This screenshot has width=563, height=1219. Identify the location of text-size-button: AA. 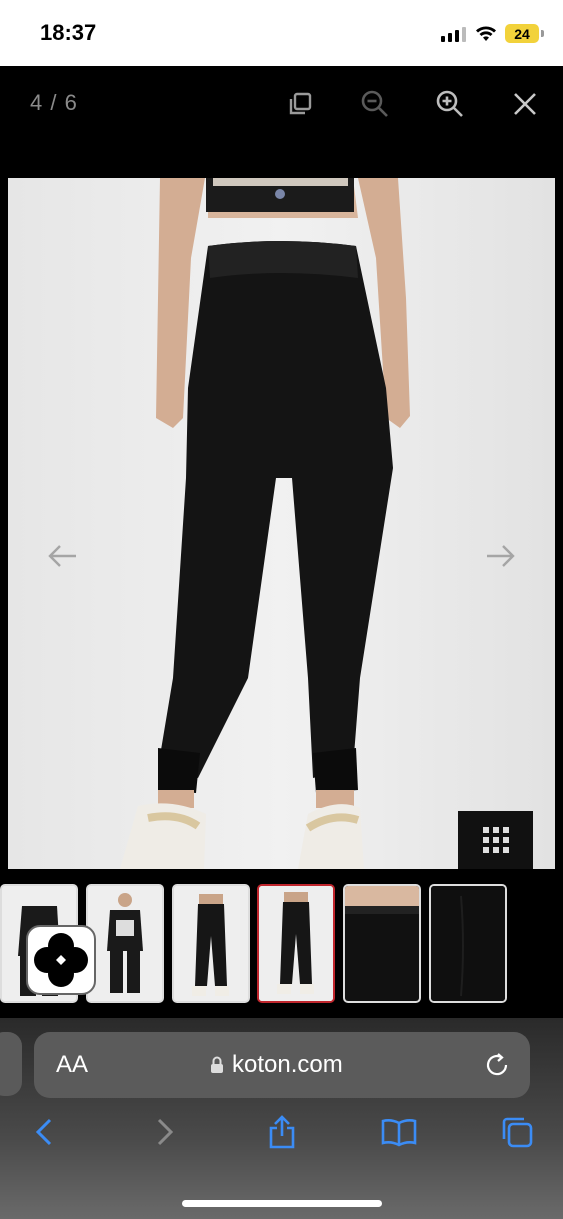
(72, 1065).